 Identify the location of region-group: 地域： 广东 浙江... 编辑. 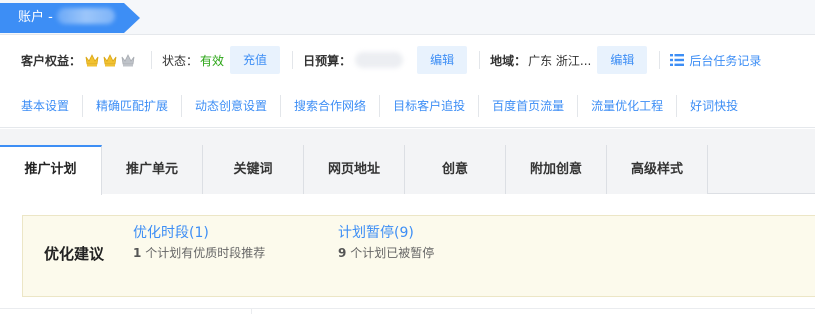
(569, 60).